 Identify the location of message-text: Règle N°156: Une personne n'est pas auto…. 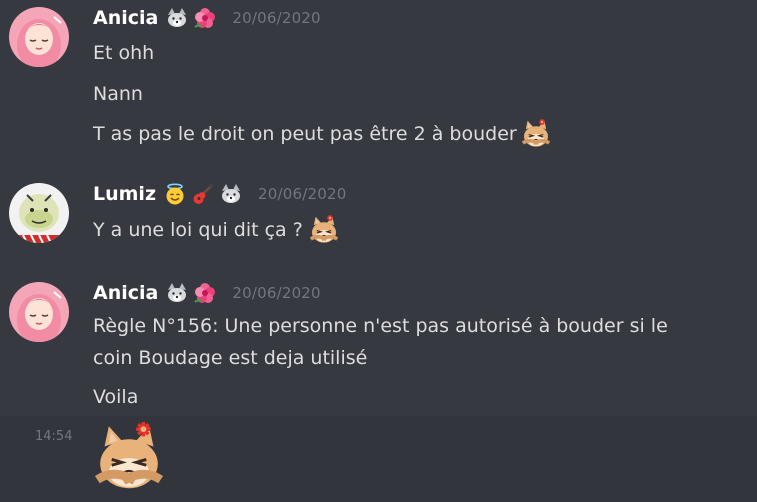
(380, 326).